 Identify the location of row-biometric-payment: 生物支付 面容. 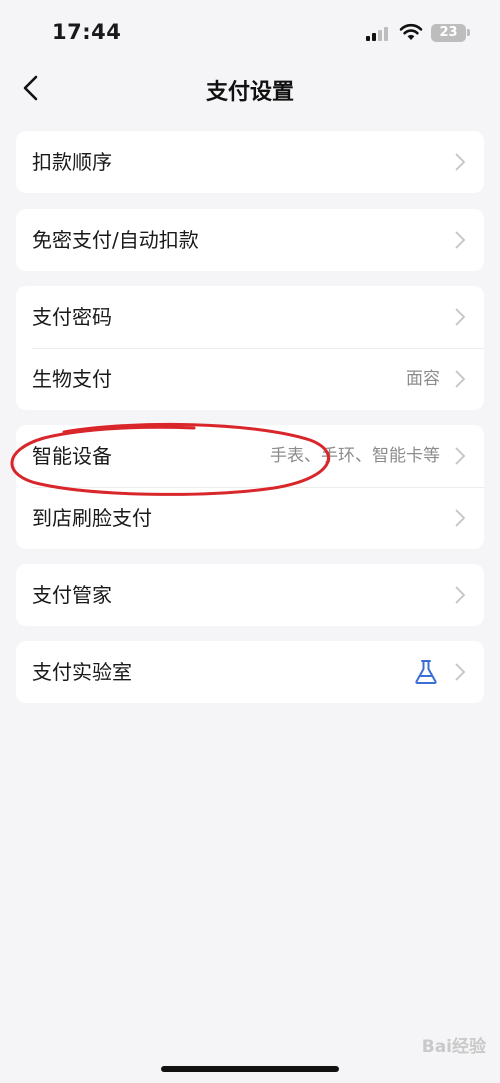
(250, 379).